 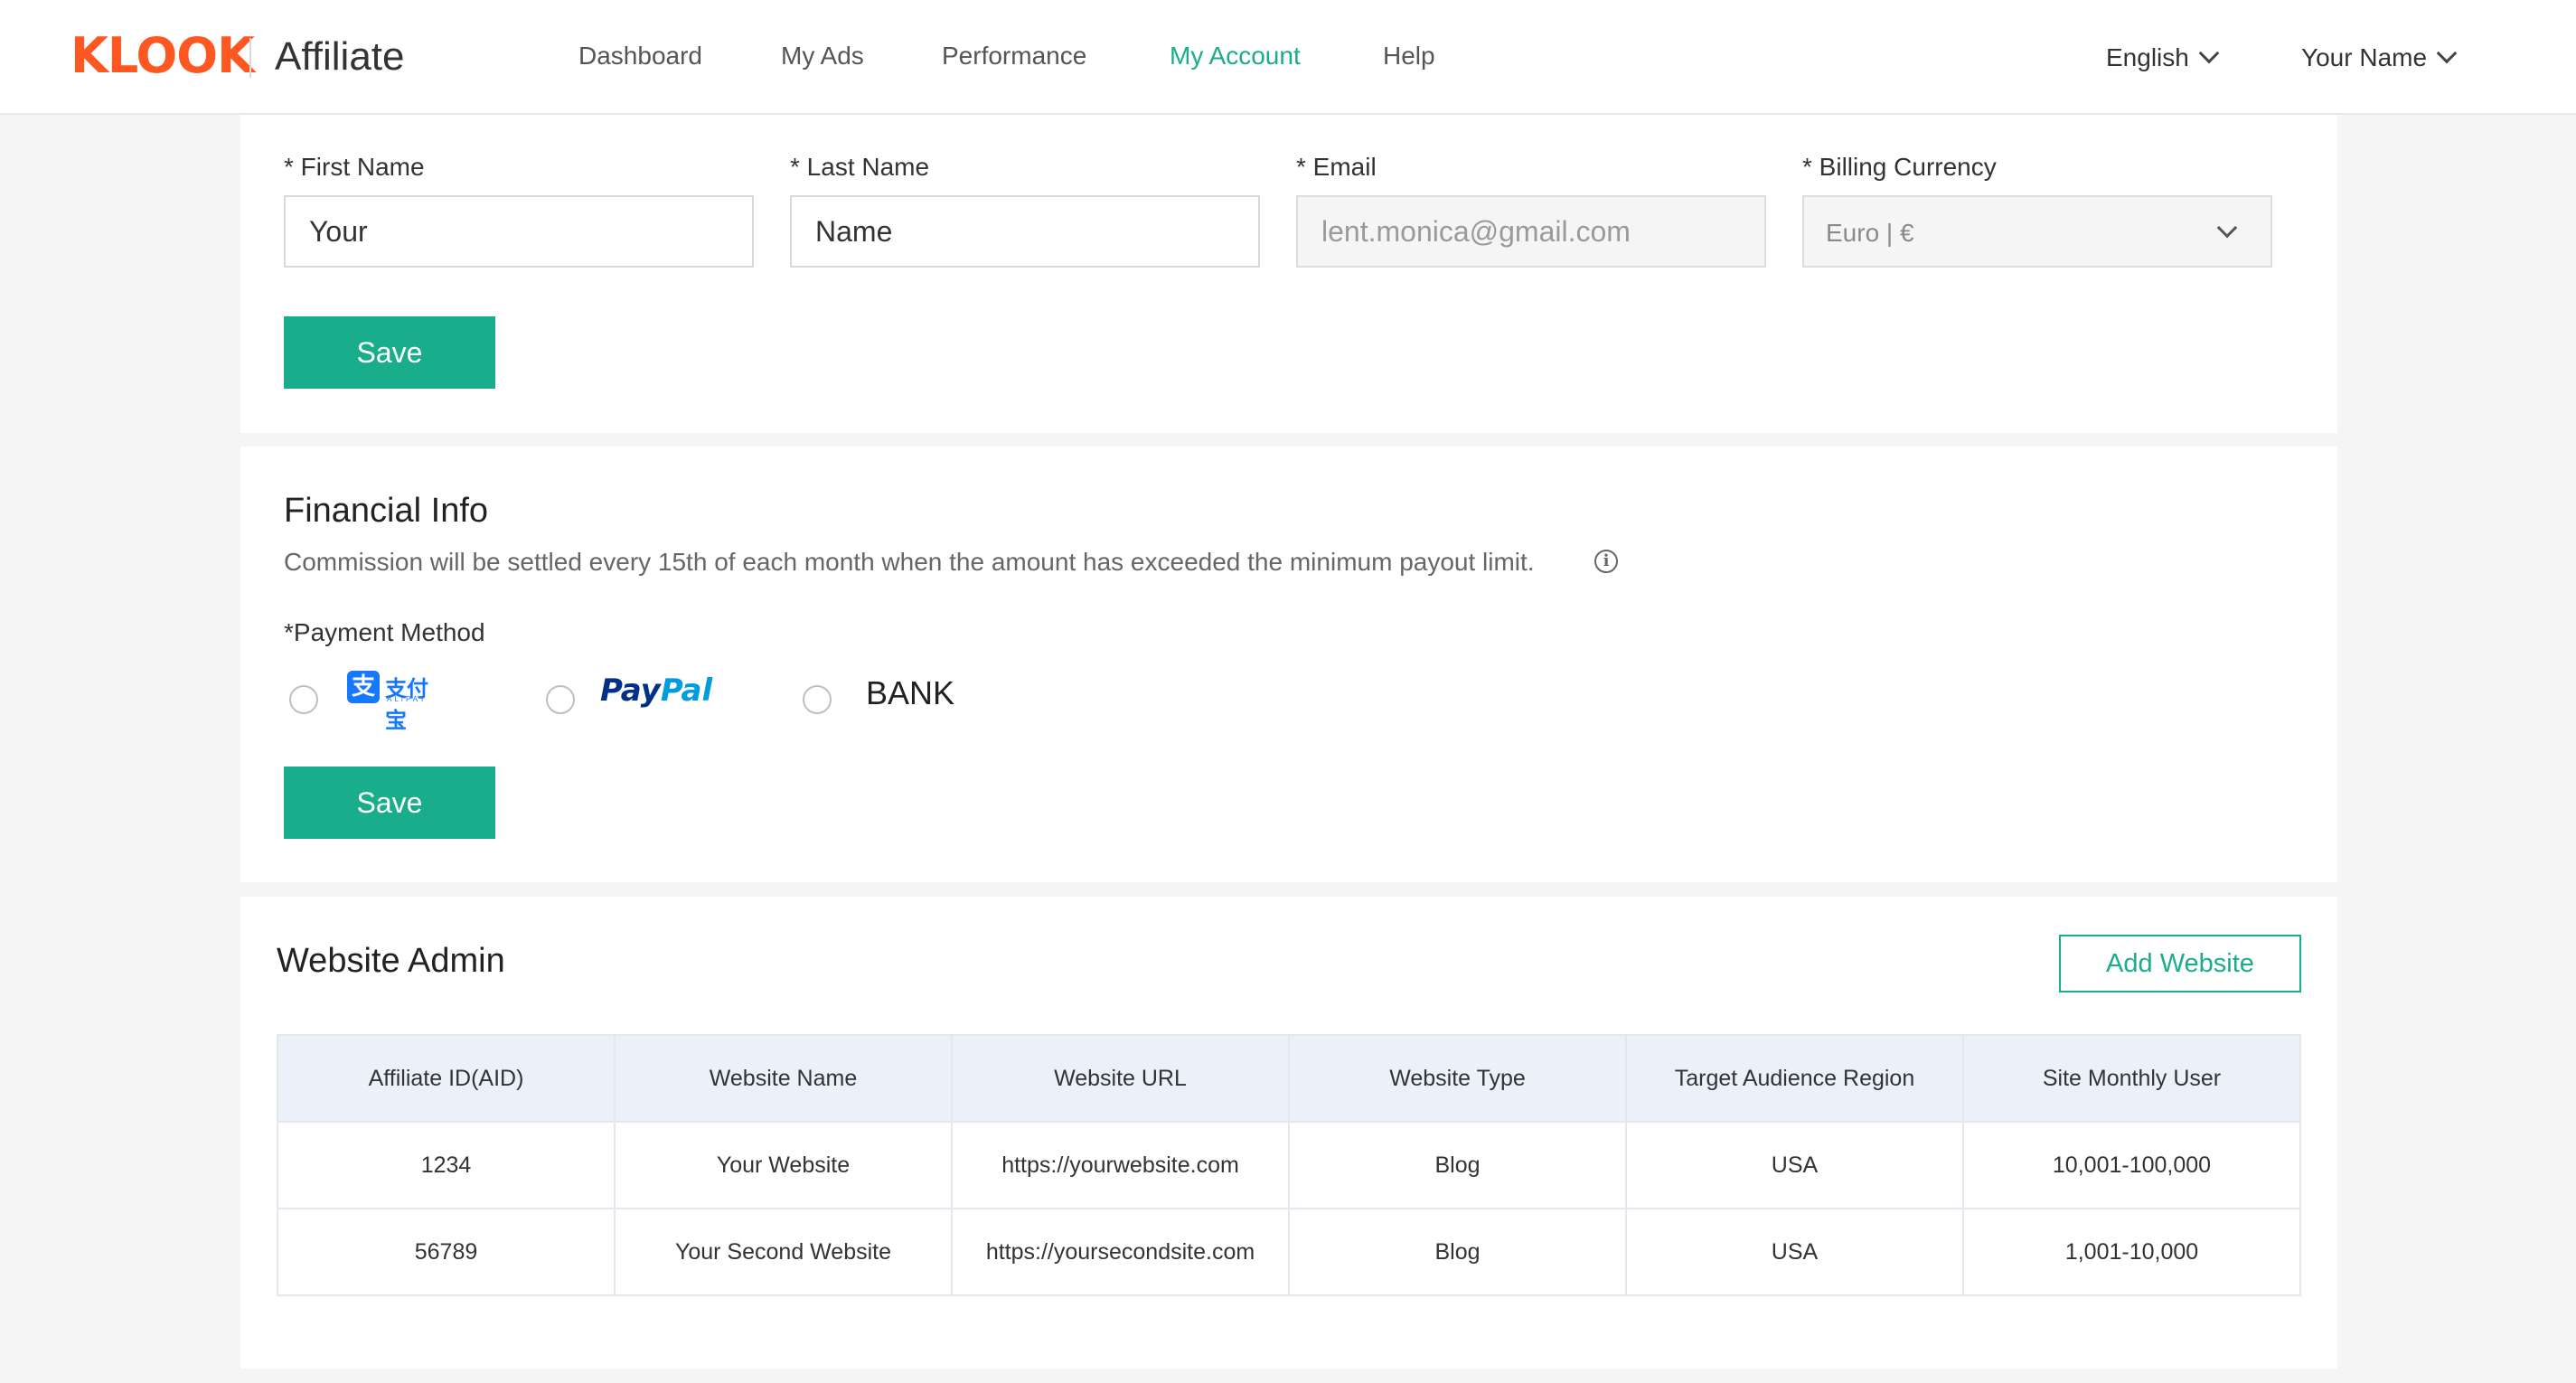 What do you see at coordinates (640, 57) in the screenshot?
I see `nav-dashboard: Dashboard` at bounding box center [640, 57].